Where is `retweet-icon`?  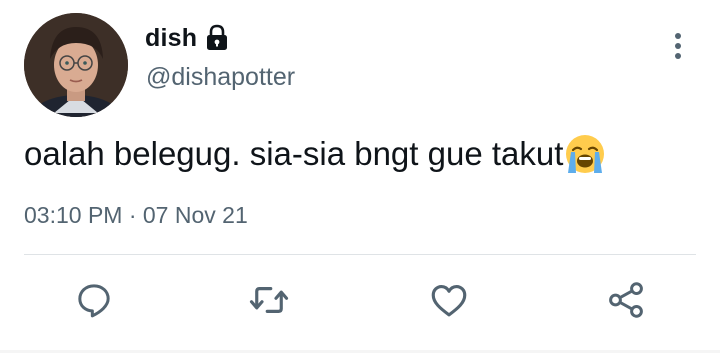 retweet-icon is located at coordinates (269, 300).